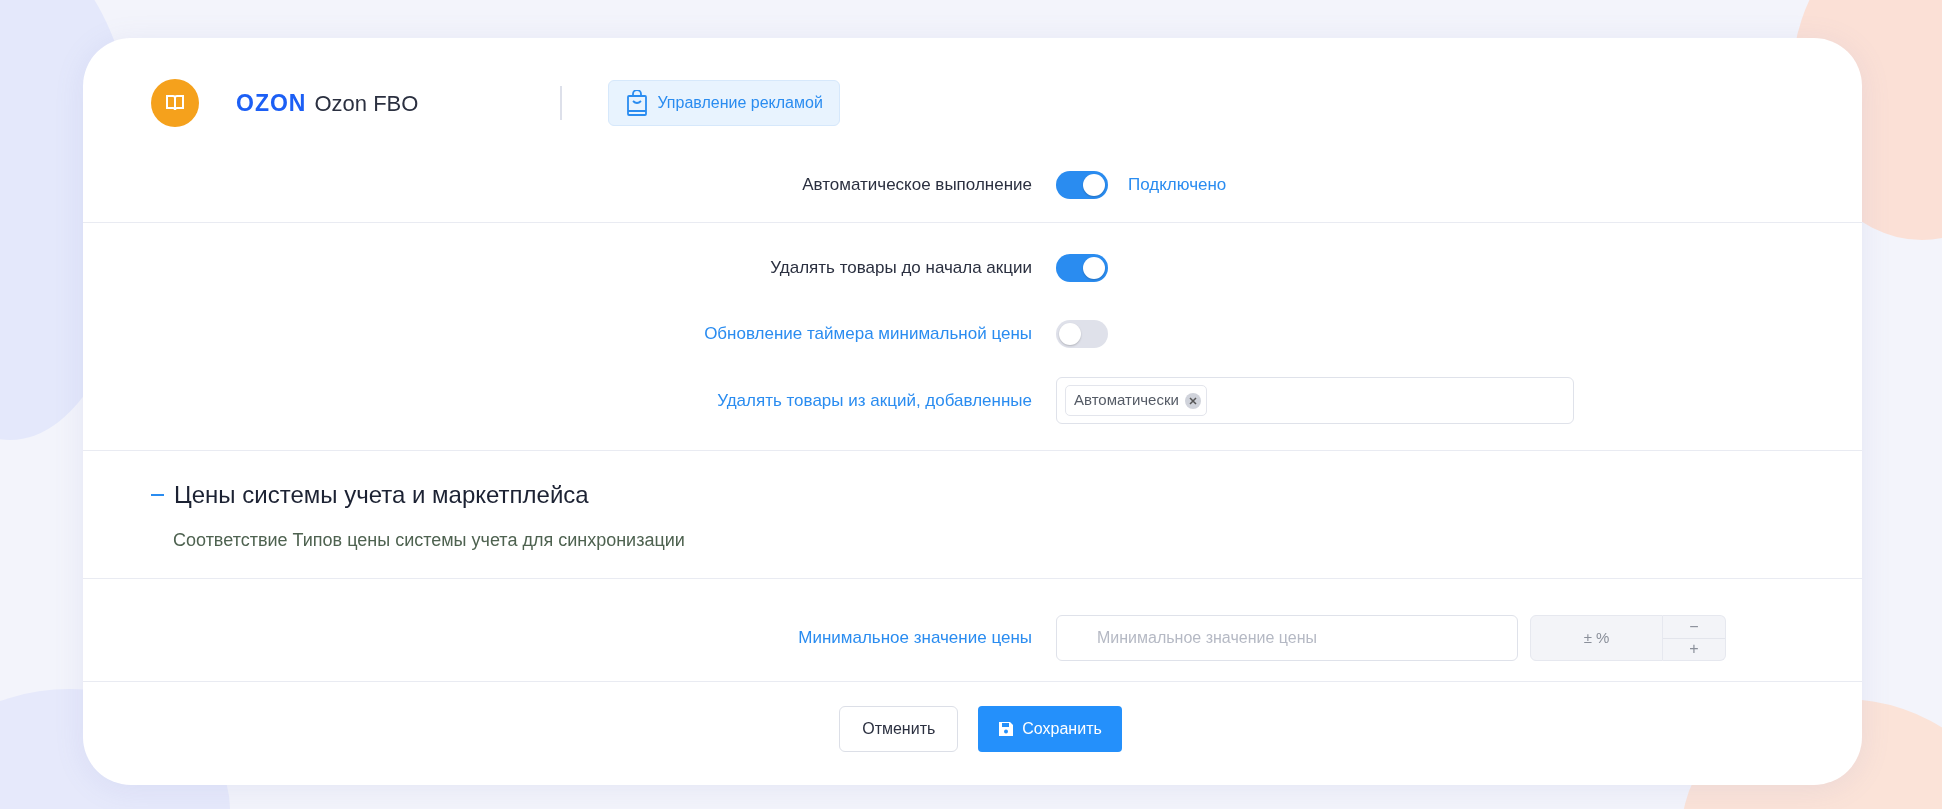  Describe the element at coordinates (557, 334) in the screenshot. I see `setting-link: Обновление таймера минимальной цены` at that location.